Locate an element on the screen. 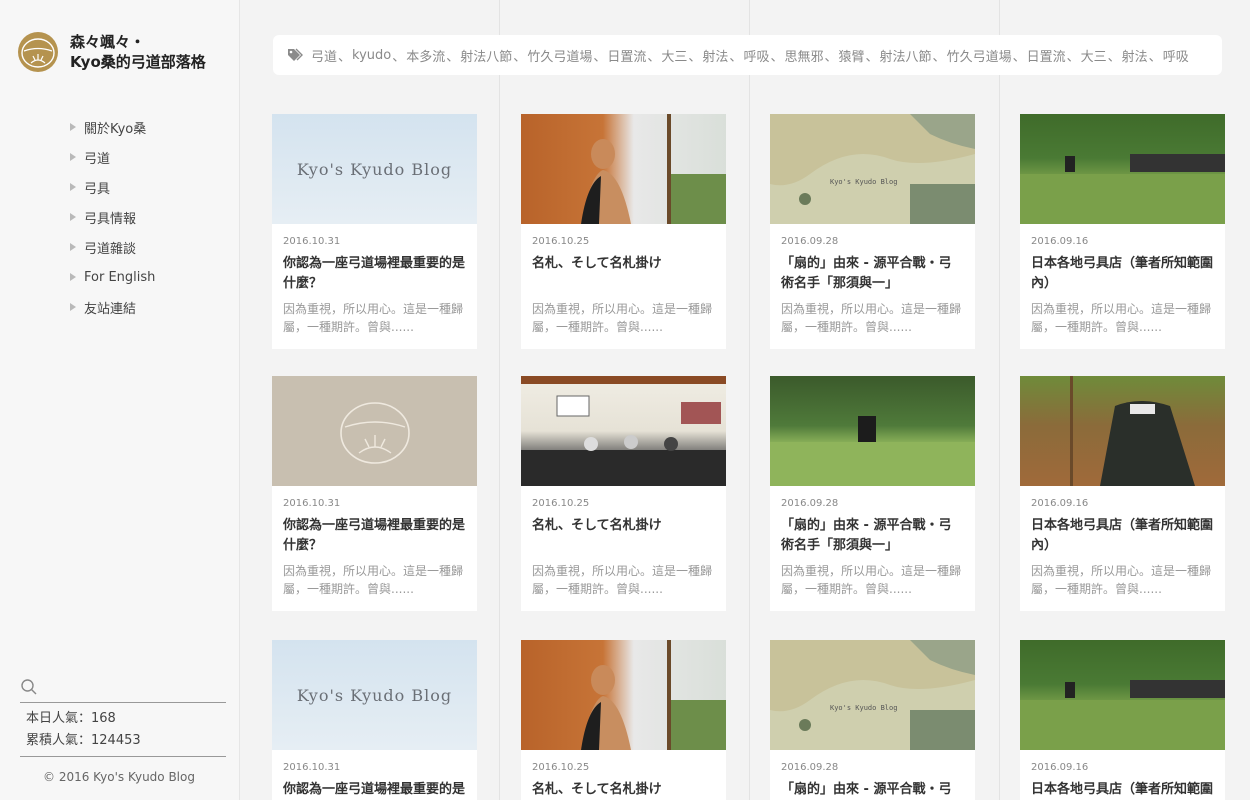 The height and width of the screenshot is (800, 1250). nav-item-kyudo: 弓道 is located at coordinates (112, 157).